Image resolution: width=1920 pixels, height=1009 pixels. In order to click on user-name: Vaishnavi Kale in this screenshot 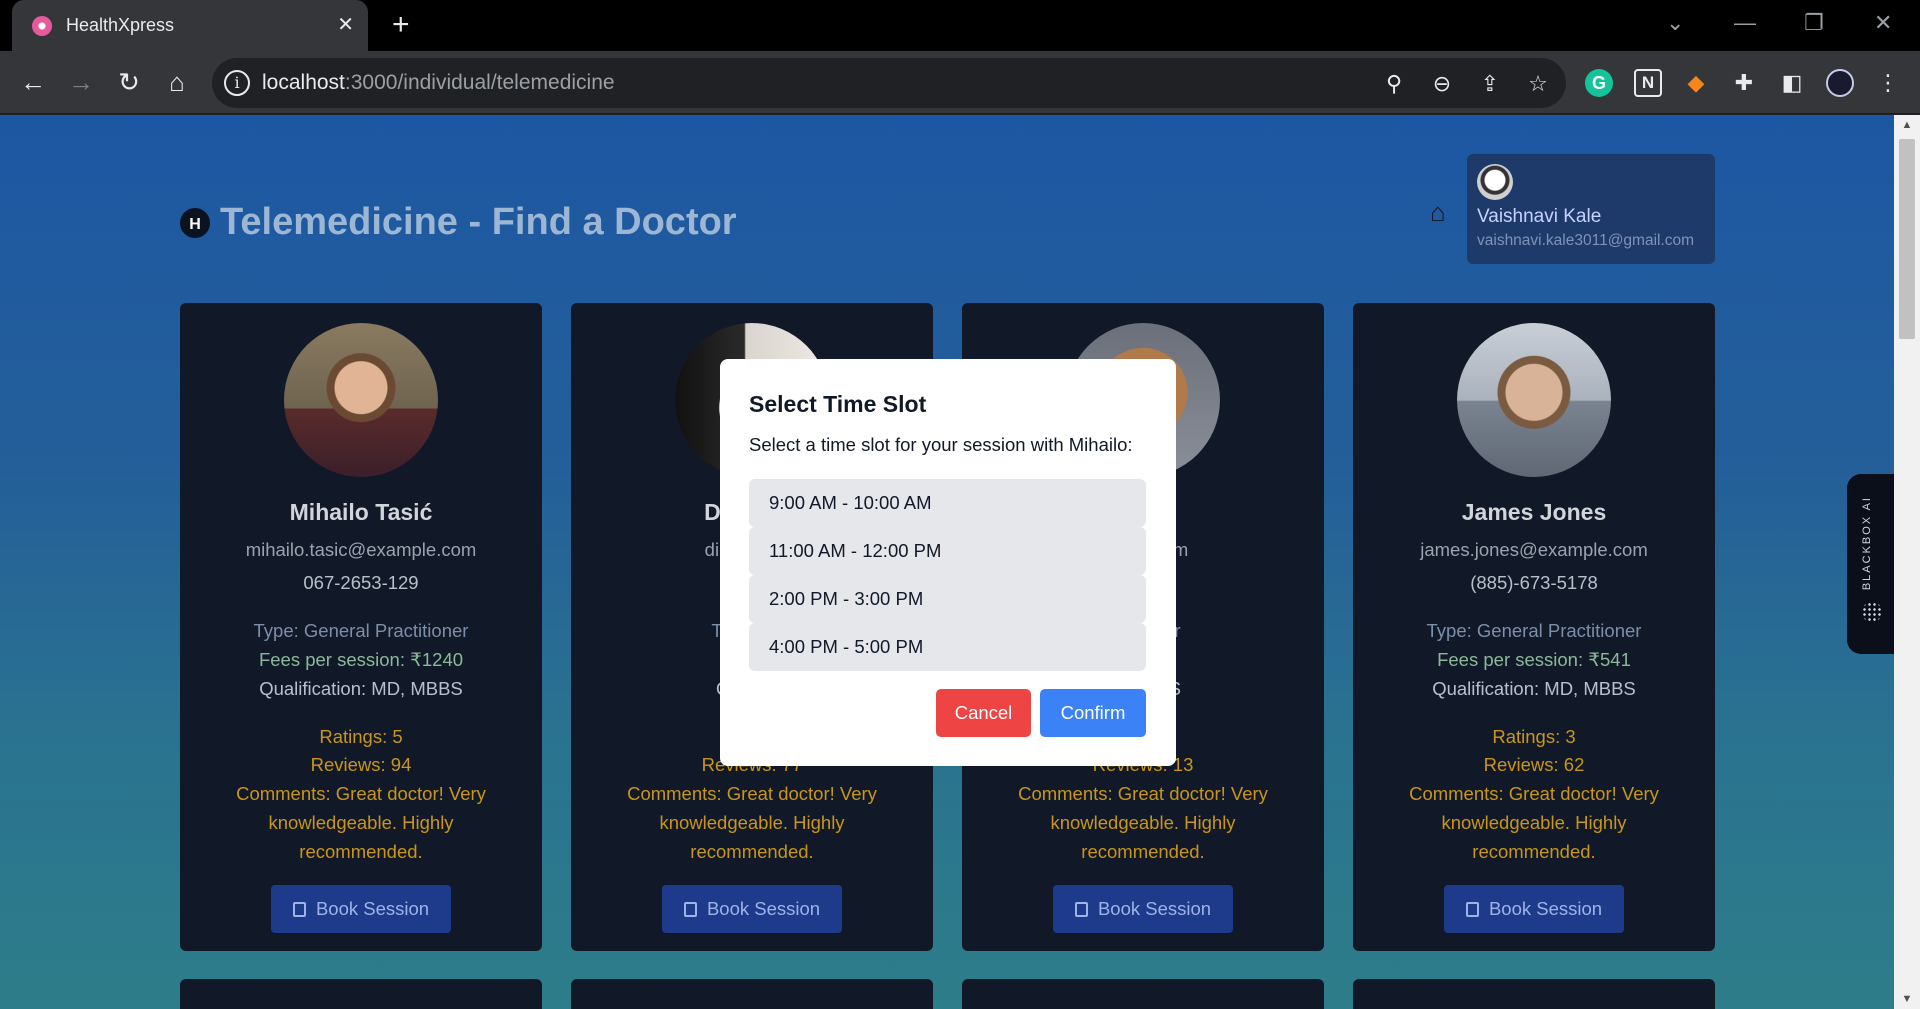, I will do `click(1539, 216)`.